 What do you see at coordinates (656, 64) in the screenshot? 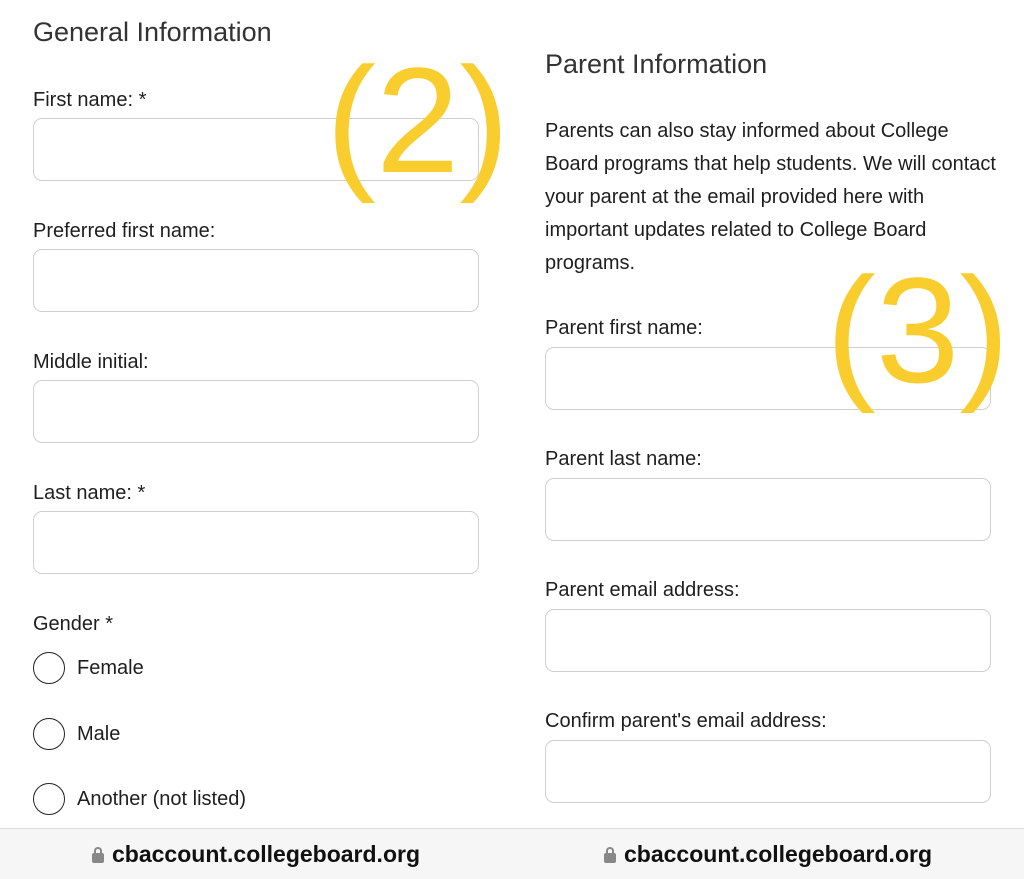
I see `section-title: Parent Information` at bounding box center [656, 64].